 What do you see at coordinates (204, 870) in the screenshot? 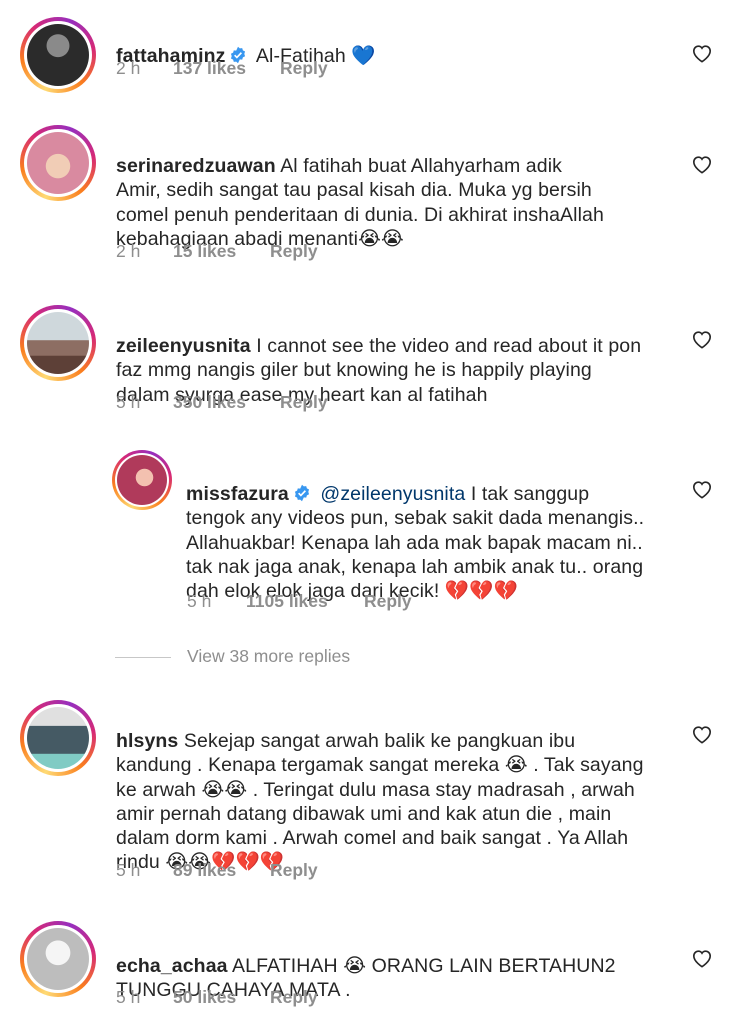
I see `likes-count: 89 likes` at bounding box center [204, 870].